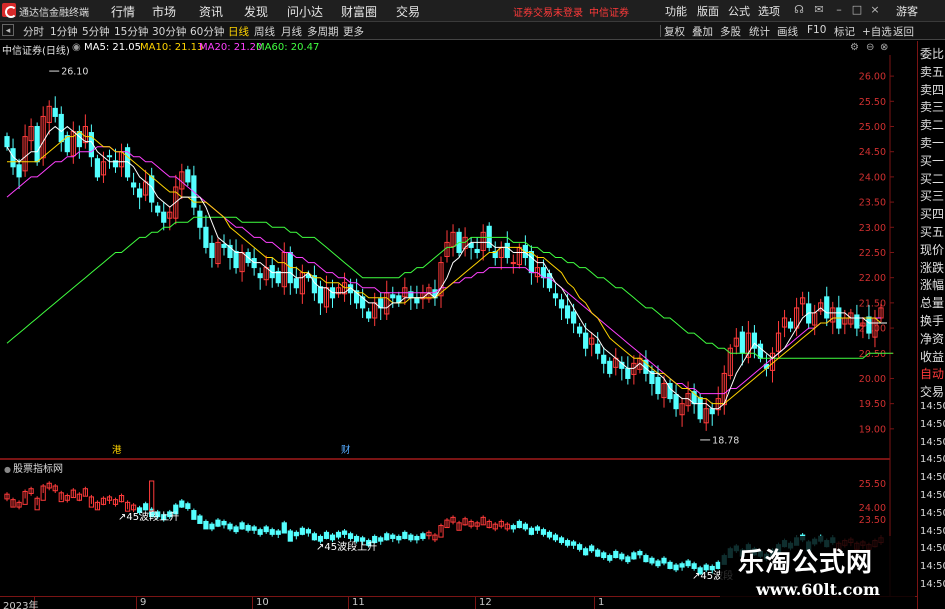  What do you see at coordinates (932, 284) in the screenshot?
I see `quote-panel-item: 涨幅` at bounding box center [932, 284].